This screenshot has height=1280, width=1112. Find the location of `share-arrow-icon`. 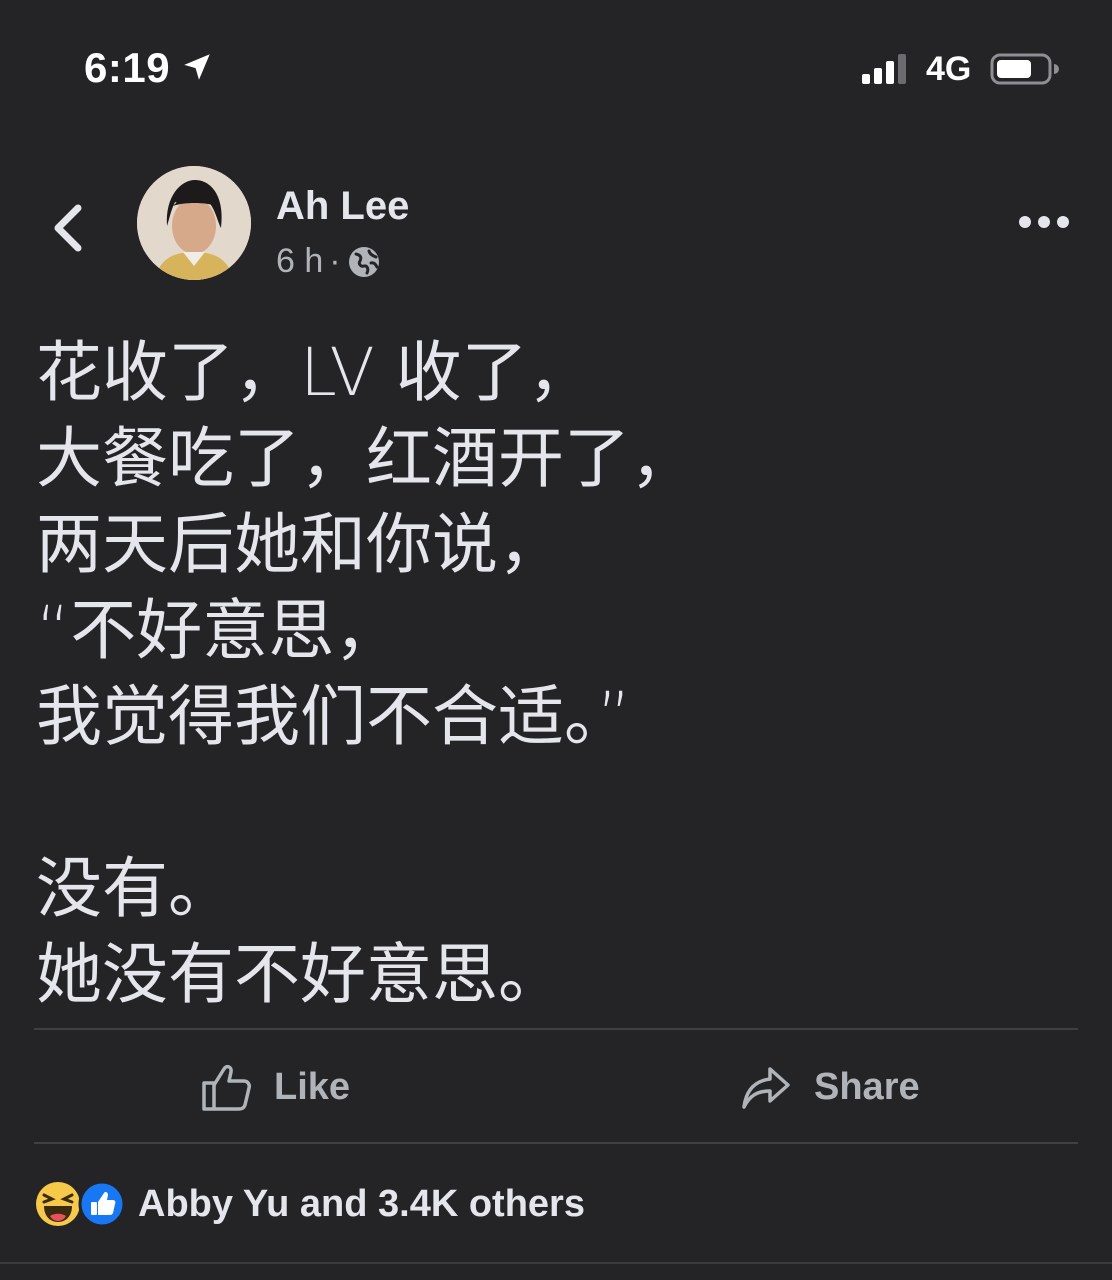

share-arrow-icon is located at coordinates (766, 1088).